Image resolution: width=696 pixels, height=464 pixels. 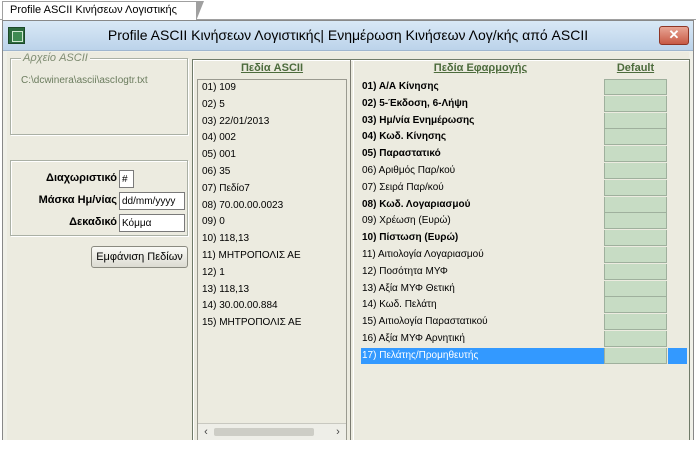 What do you see at coordinates (219, 156) in the screenshot?
I see `ascii-field-item: 05) 001` at bounding box center [219, 156].